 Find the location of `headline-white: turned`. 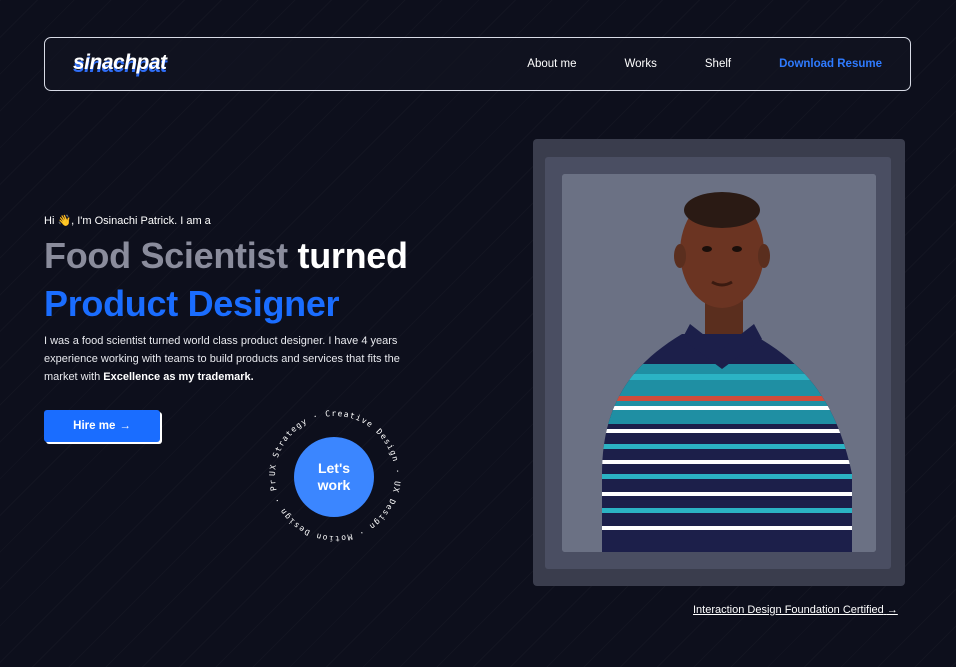

headline-white: turned is located at coordinates (353, 255).